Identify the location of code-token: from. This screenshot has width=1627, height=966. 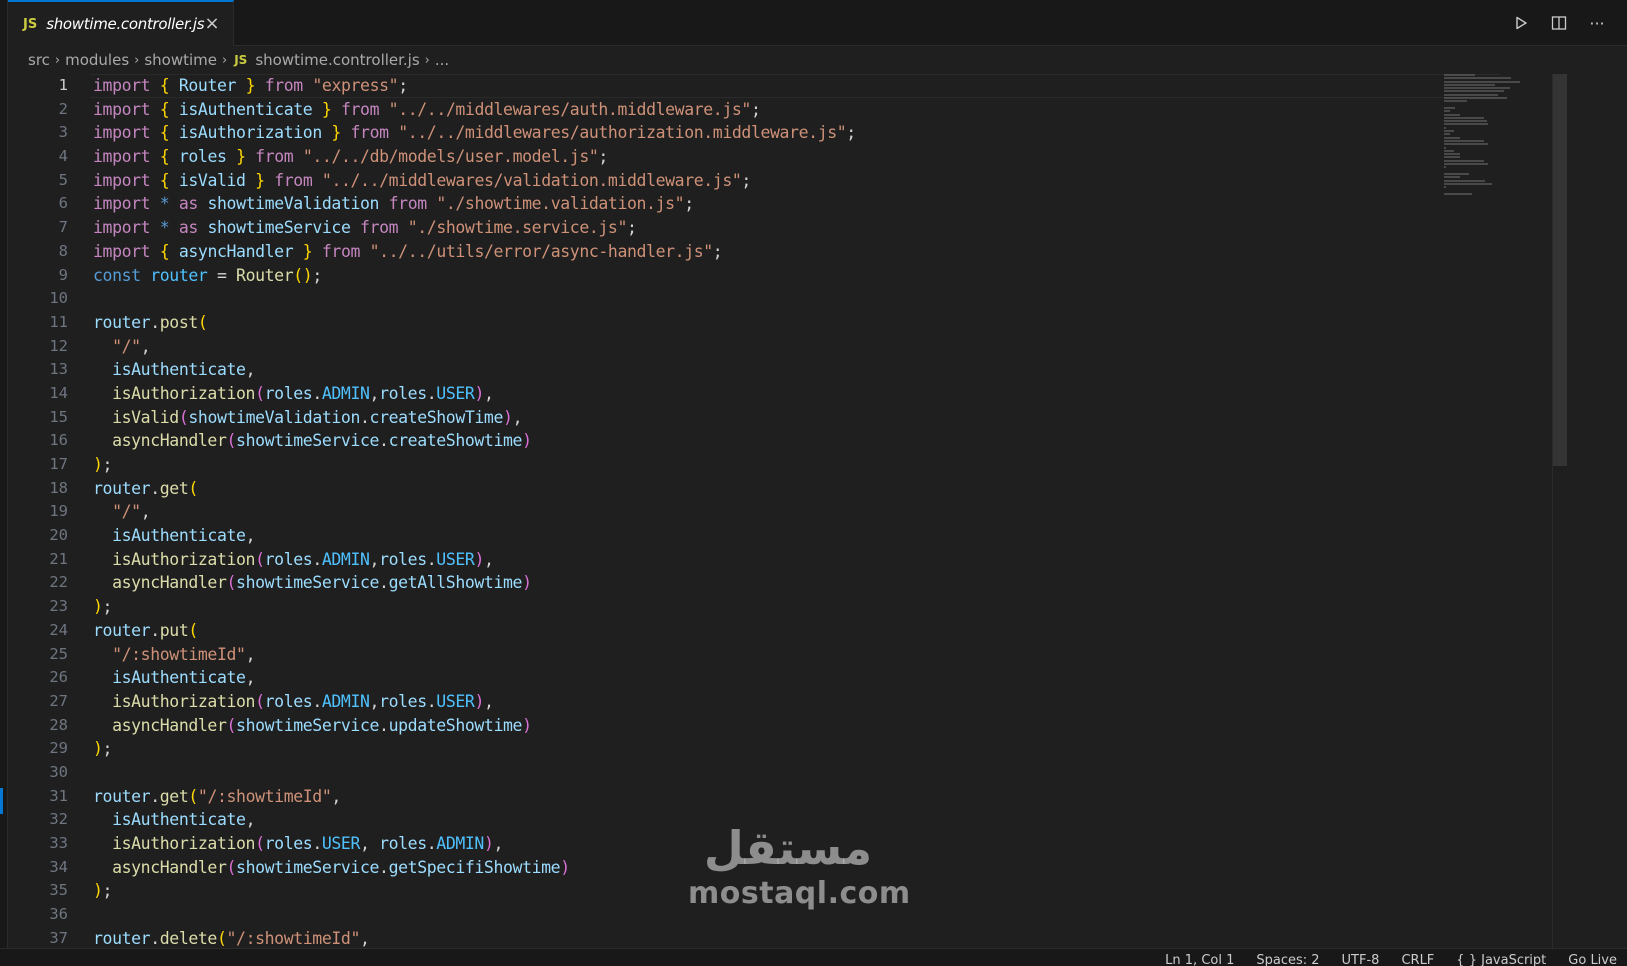
(408, 204).